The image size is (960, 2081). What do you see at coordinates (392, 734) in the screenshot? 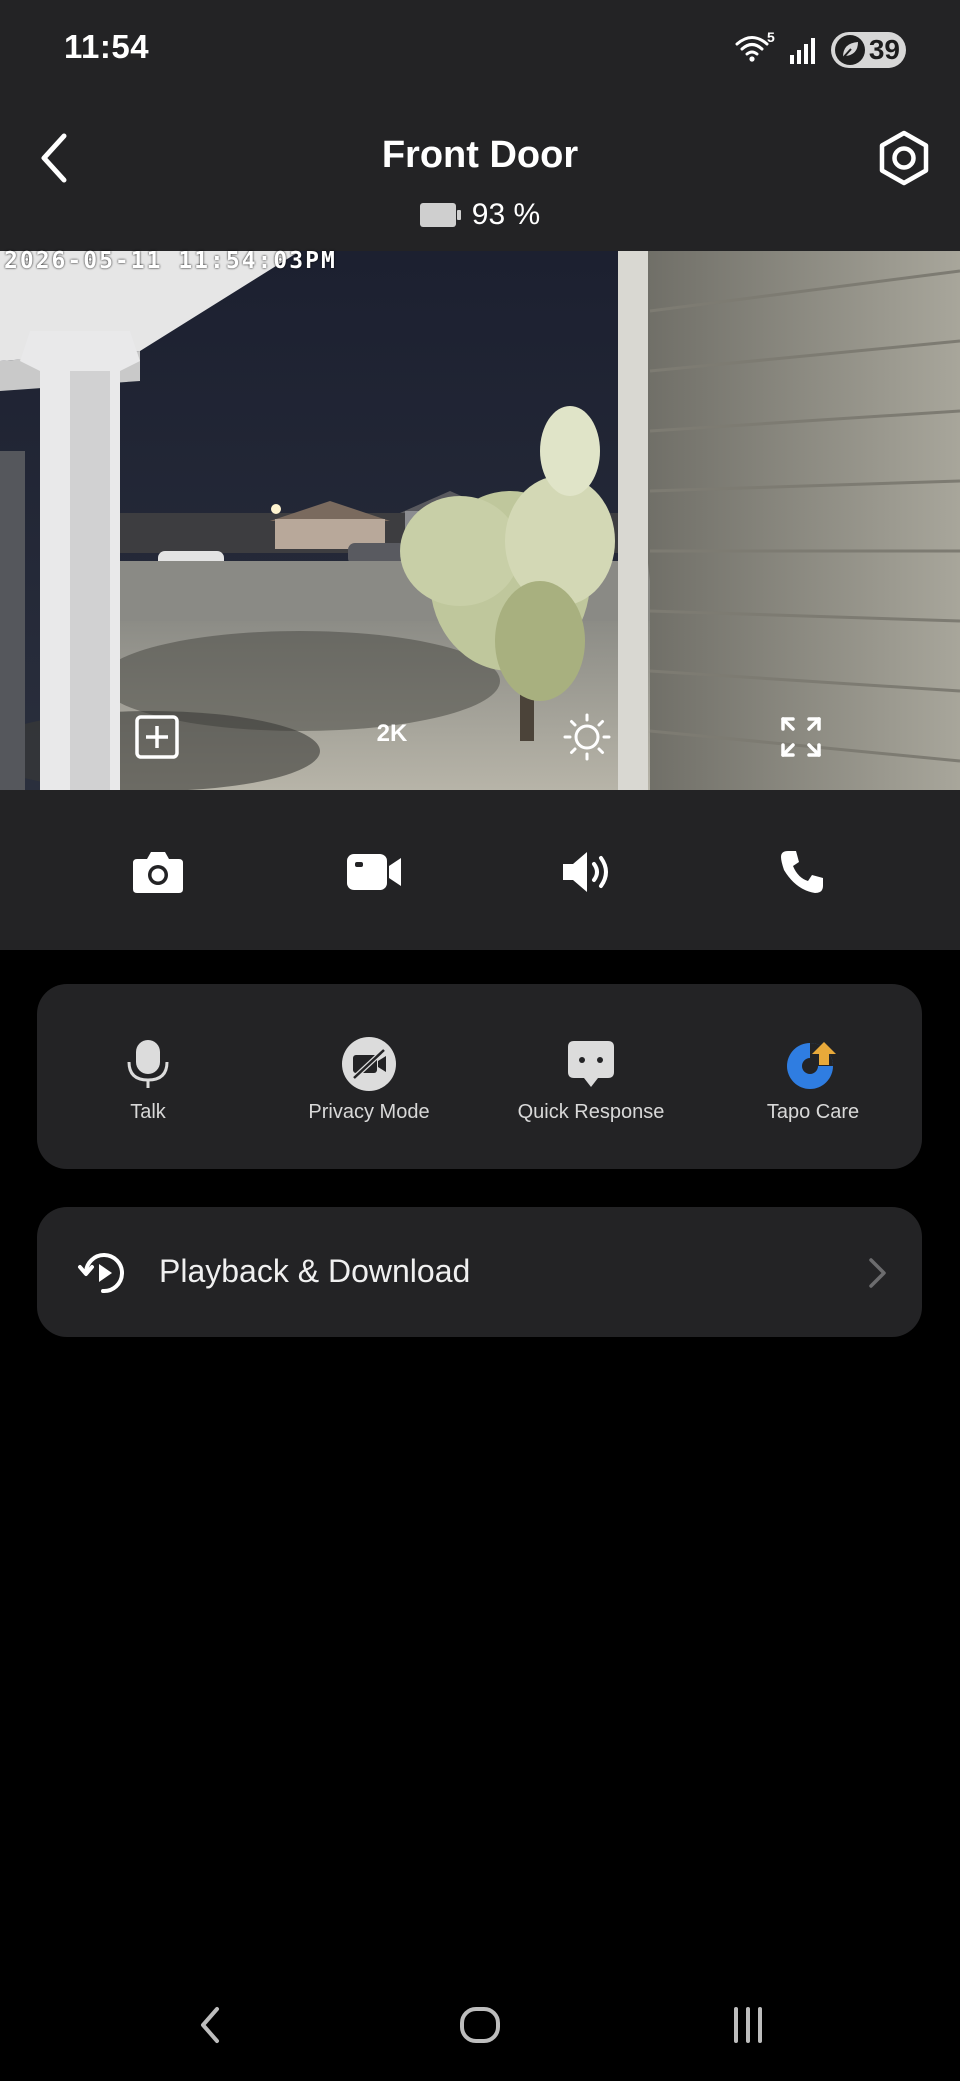
I see `resolution-toggle: 2K` at bounding box center [392, 734].